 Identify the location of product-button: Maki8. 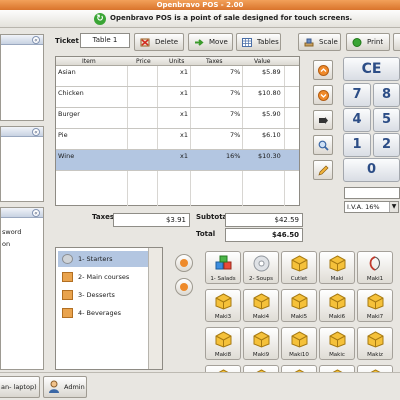
(223, 343).